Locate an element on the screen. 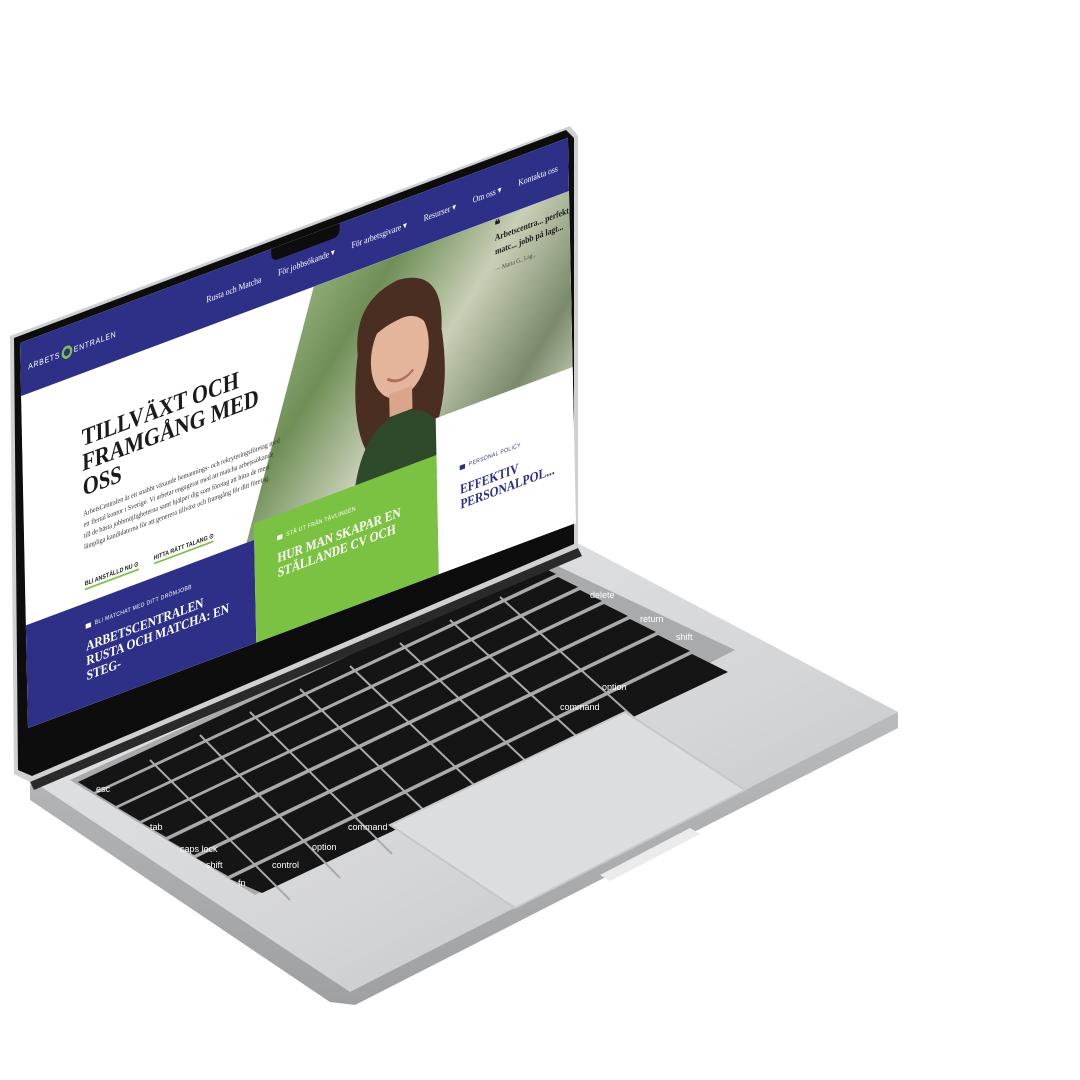 The image size is (1080, 1080). key-option-right: option is located at coordinates (614, 687).